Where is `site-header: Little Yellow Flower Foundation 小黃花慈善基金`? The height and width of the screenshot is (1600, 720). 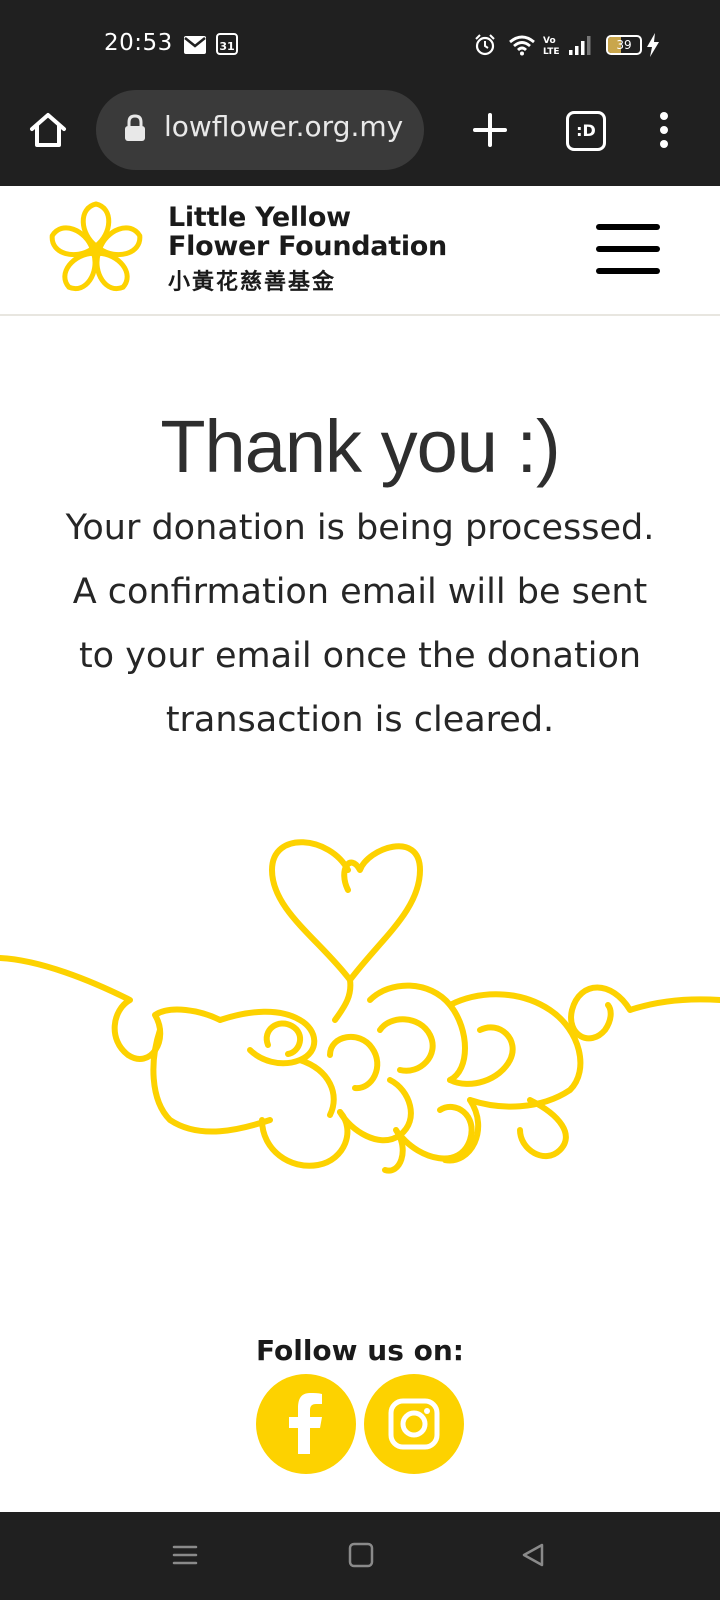 site-header: Little Yellow Flower Foundation 小黃花慈善基金 is located at coordinates (360, 251).